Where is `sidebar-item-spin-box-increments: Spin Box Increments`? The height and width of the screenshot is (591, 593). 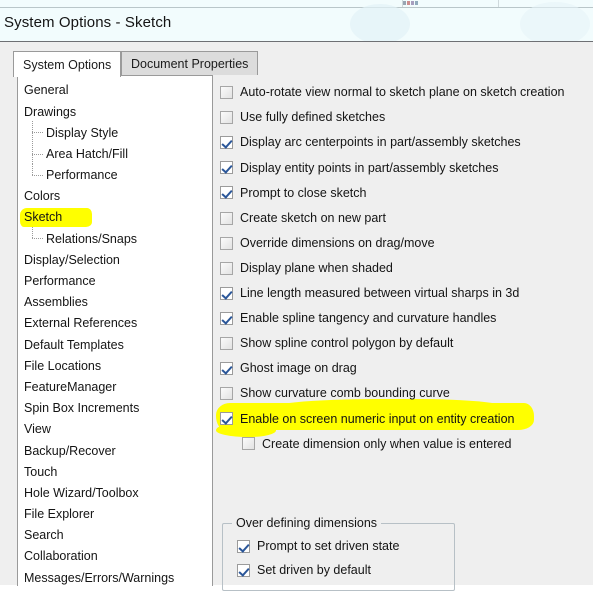
sidebar-item-spin-box-increments: Spin Box Increments is located at coordinates (115, 408).